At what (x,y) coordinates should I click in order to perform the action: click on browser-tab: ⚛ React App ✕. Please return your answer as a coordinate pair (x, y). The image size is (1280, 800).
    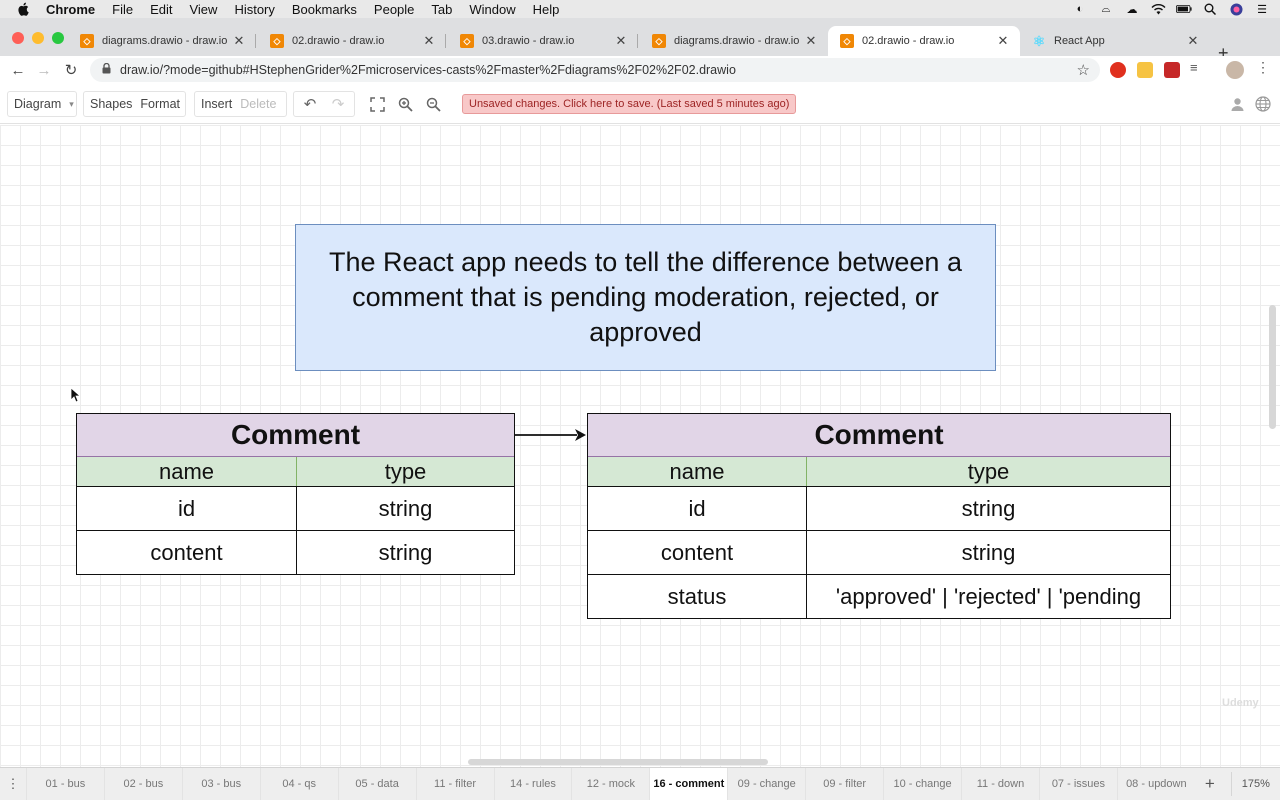
    Looking at the image, I should click on (1115, 41).